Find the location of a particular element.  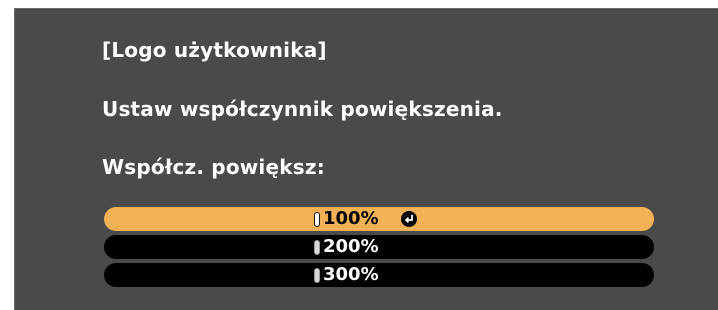

dialog-title: [Logo użytkownika] is located at coordinates (214, 50).